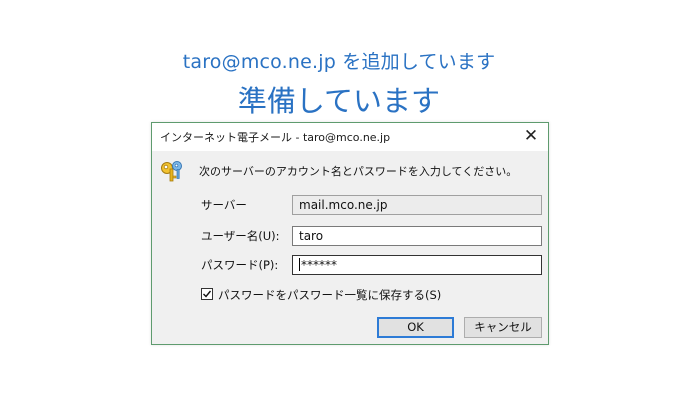  Describe the element at coordinates (172, 171) in the screenshot. I see `key-icon` at that location.